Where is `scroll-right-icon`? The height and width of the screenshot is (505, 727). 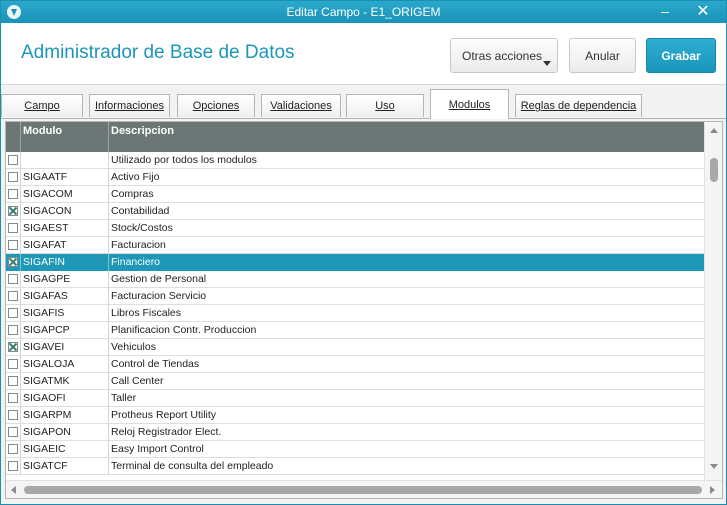
scroll-right-icon is located at coordinates (712, 490).